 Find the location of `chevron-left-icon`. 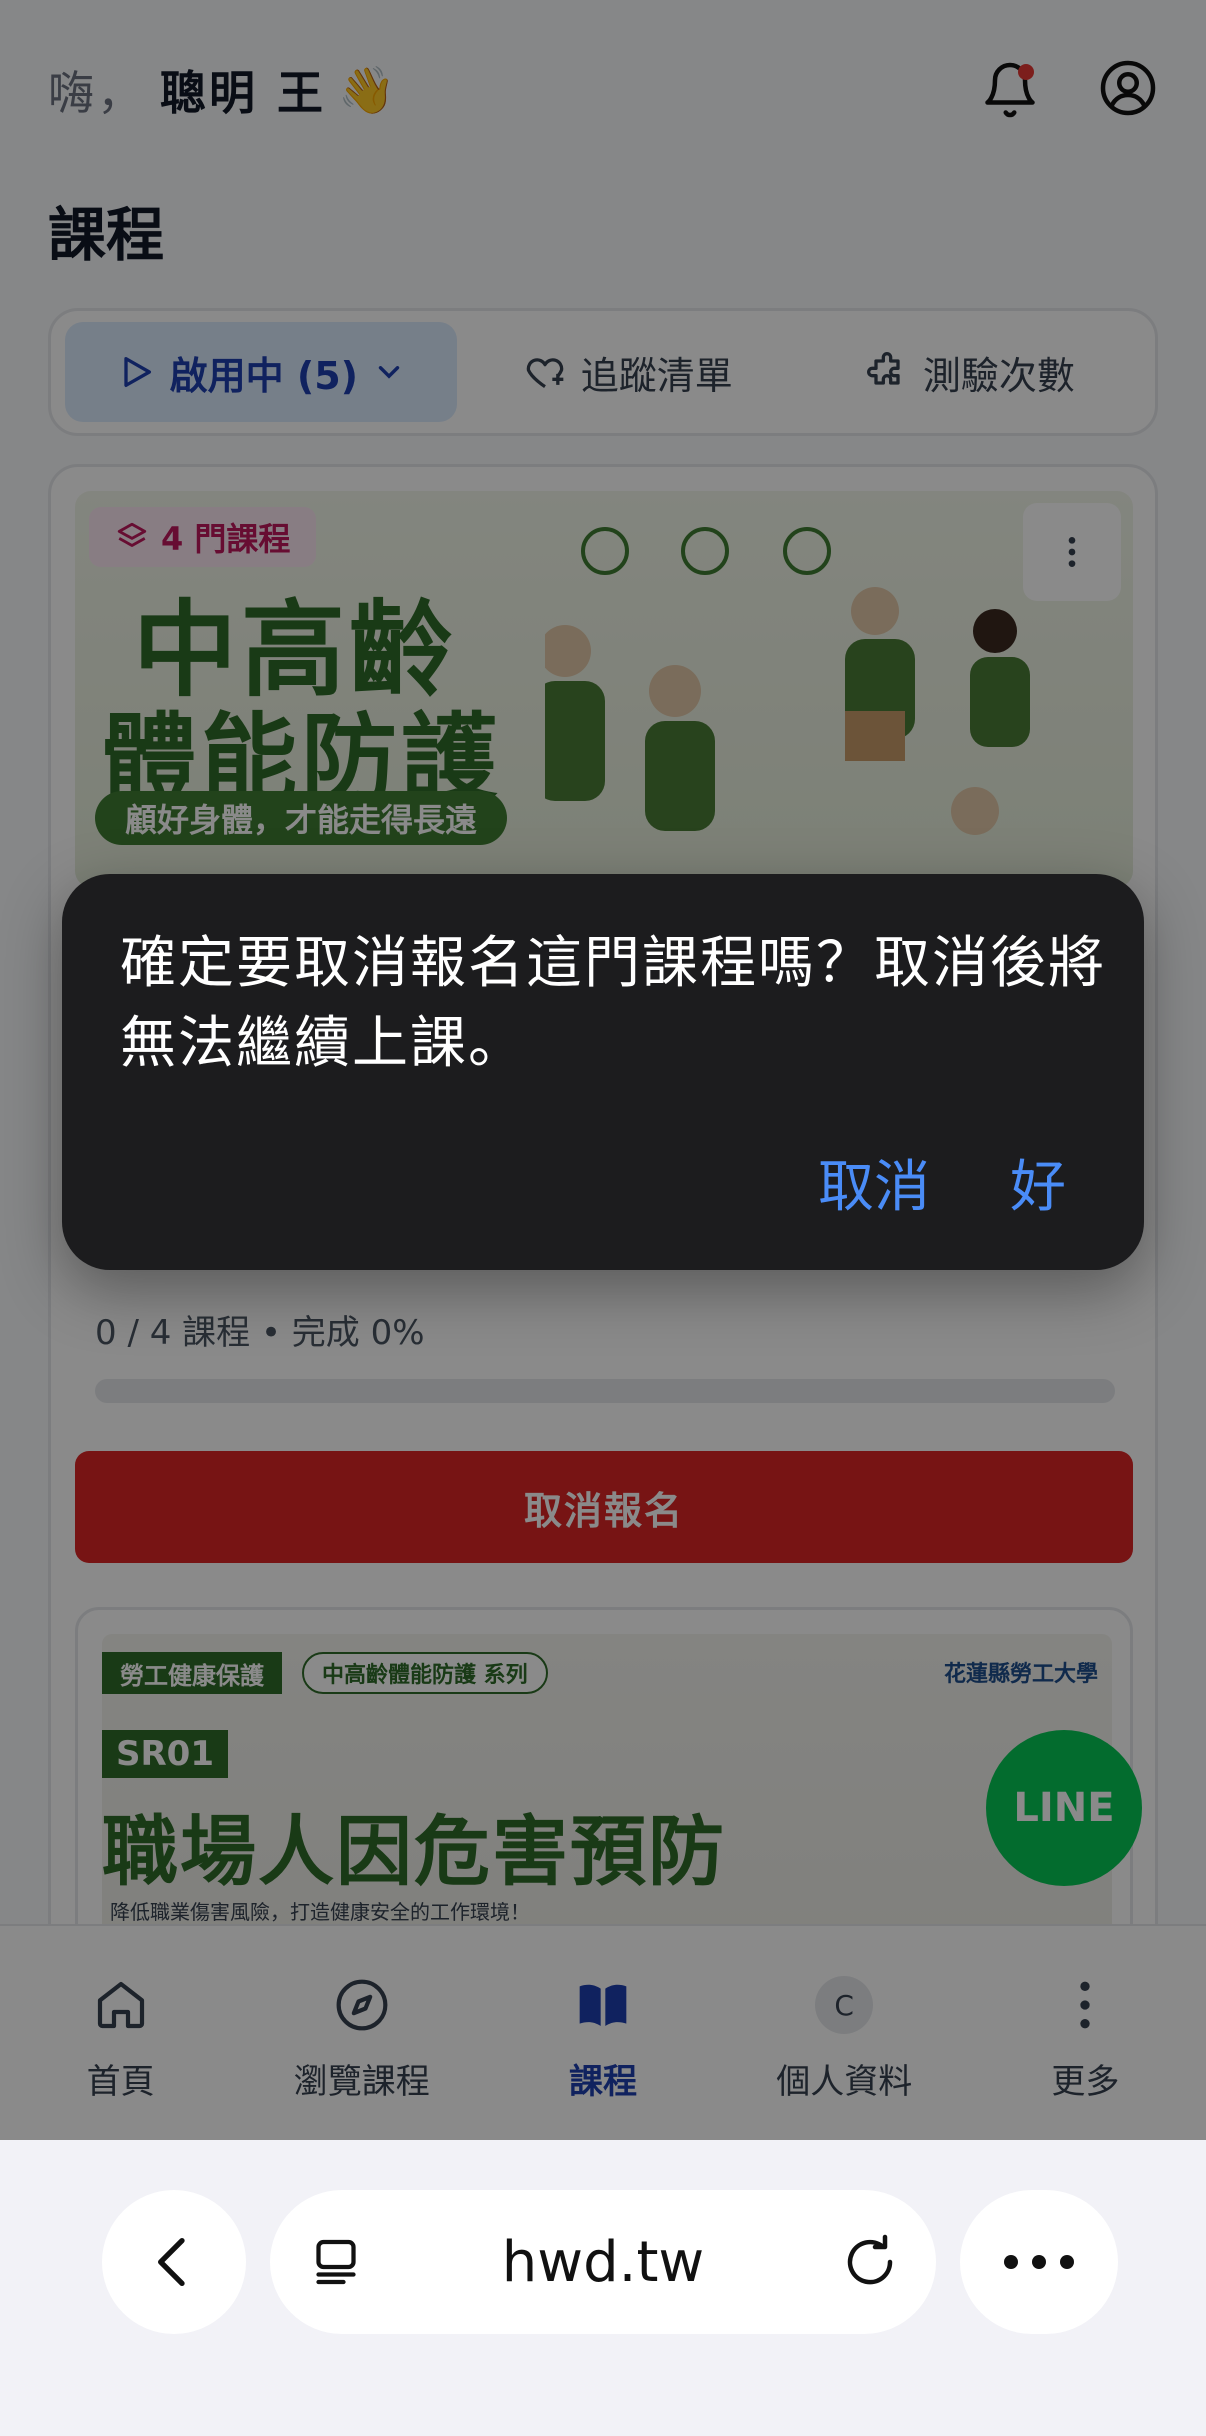

chevron-left-icon is located at coordinates (171, 2262).